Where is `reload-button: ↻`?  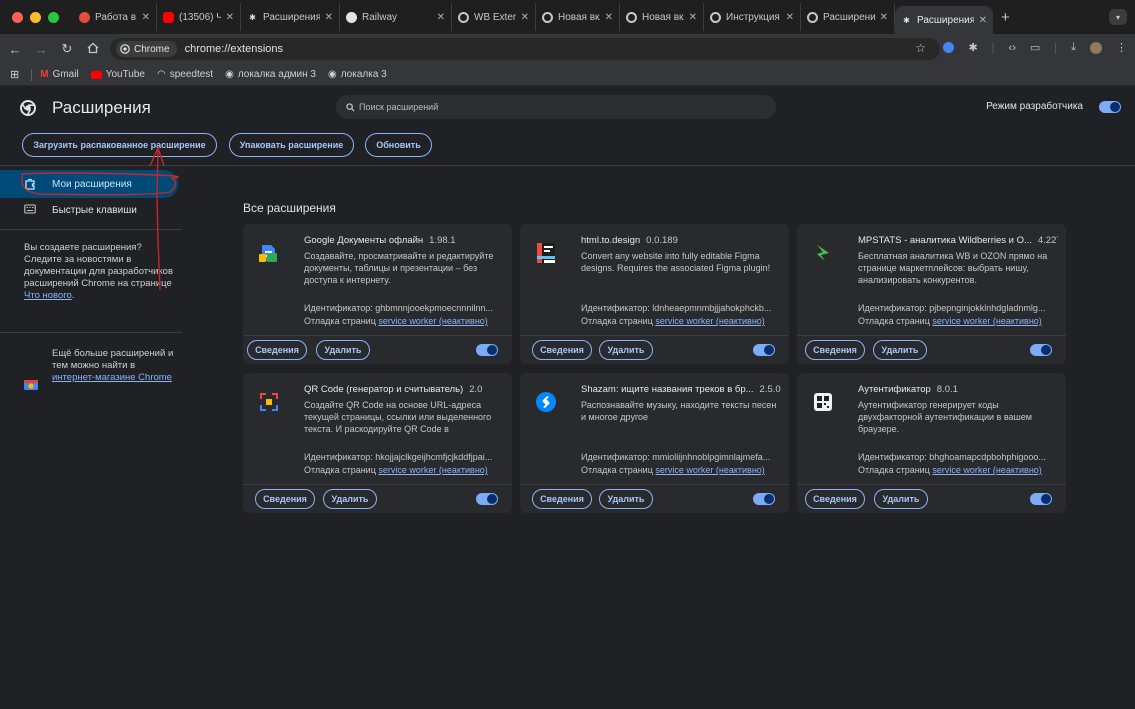
reload-button: ↻ is located at coordinates (67, 49).